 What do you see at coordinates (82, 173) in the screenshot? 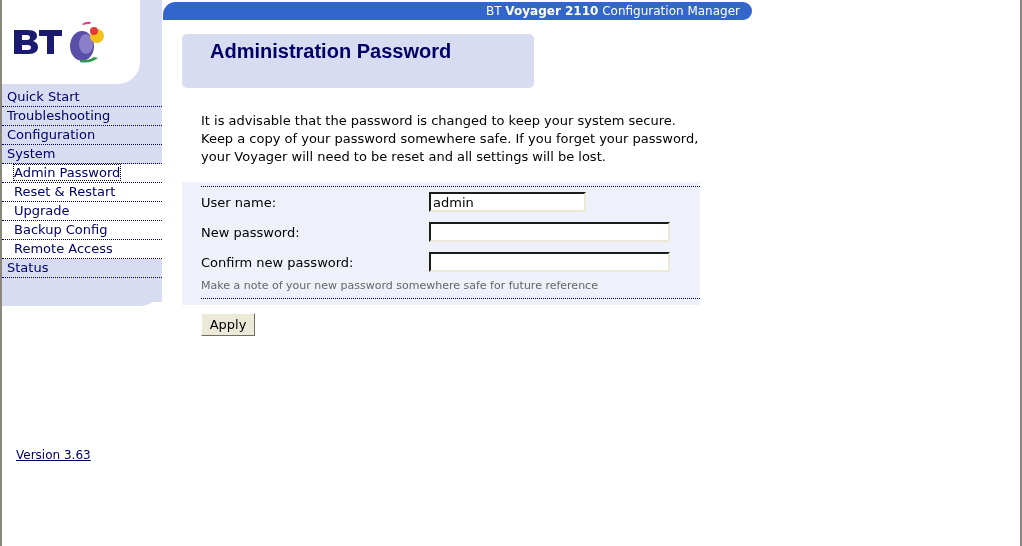
I see `nav-subitem: Admin Password` at bounding box center [82, 173].